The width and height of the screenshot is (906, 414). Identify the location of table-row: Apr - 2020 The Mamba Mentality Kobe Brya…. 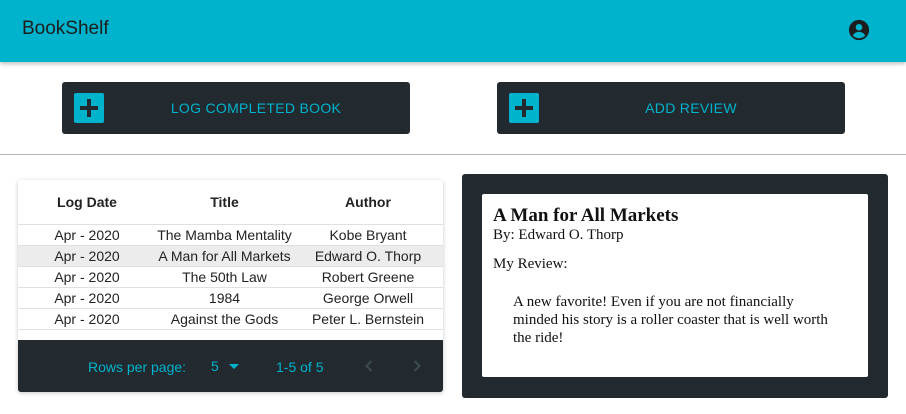
(230, 235).